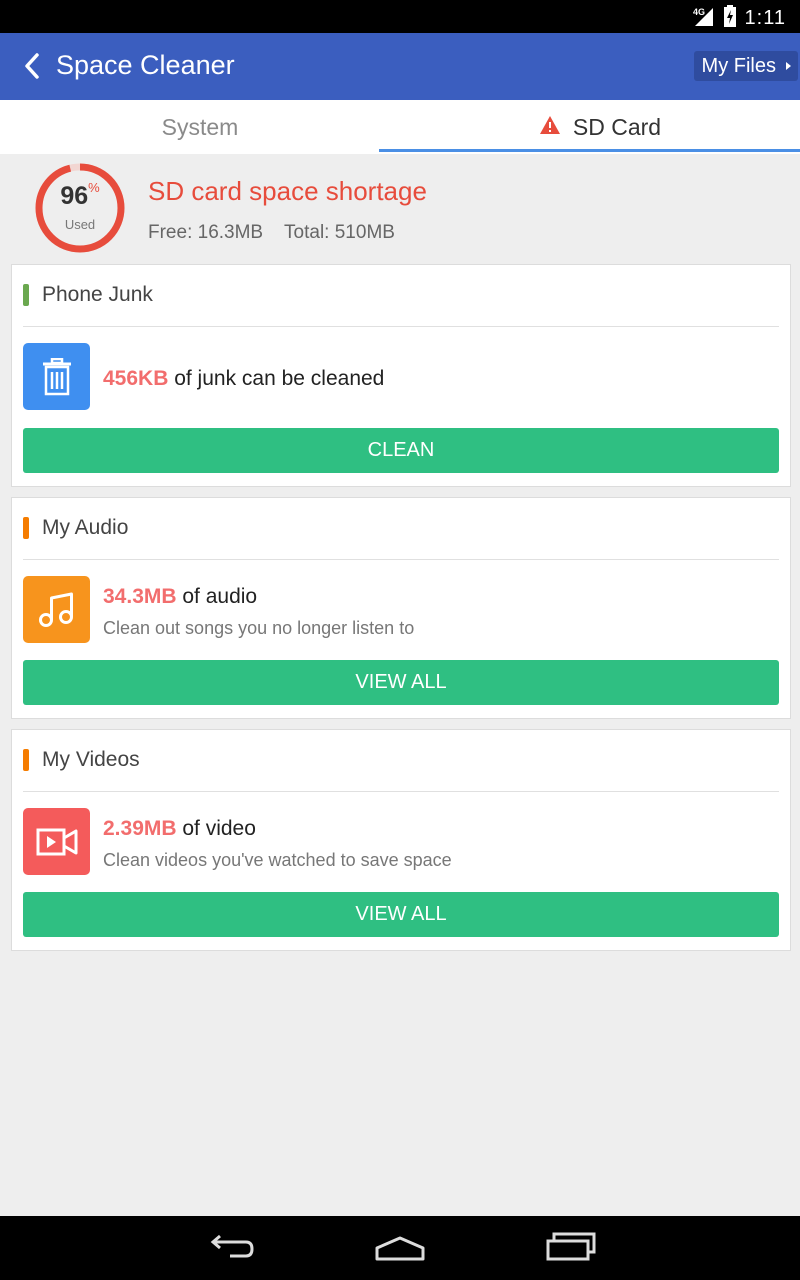 This screenshot has width=800, height=1280. What do you see at coordinates (738, 66) in the screenshot?
I see `my-files-label: My Files` at bounding box center [738, 66].